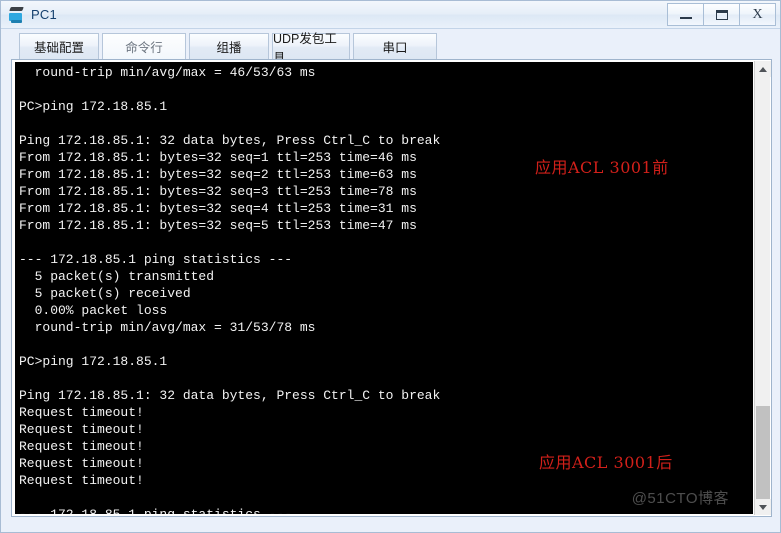  I want to click on minimize-button, so click(685, 14).